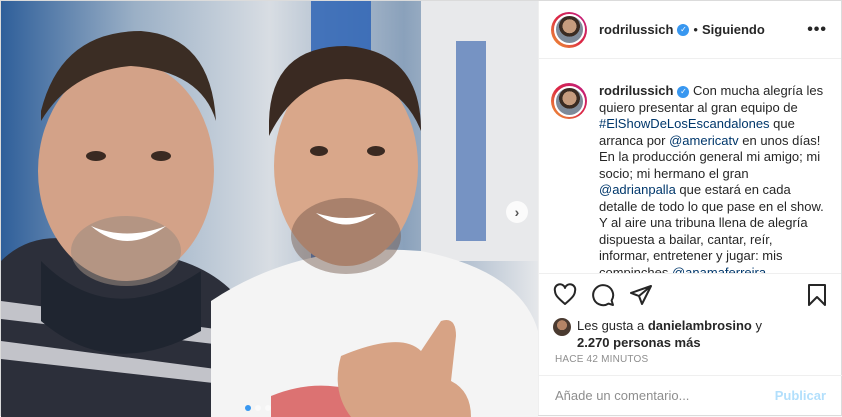 This screenshot has height=417, width=842. Describe the element at coordinates (719, 269) in the screenshot. I see `mention-link: @anamaferreira` at that location.